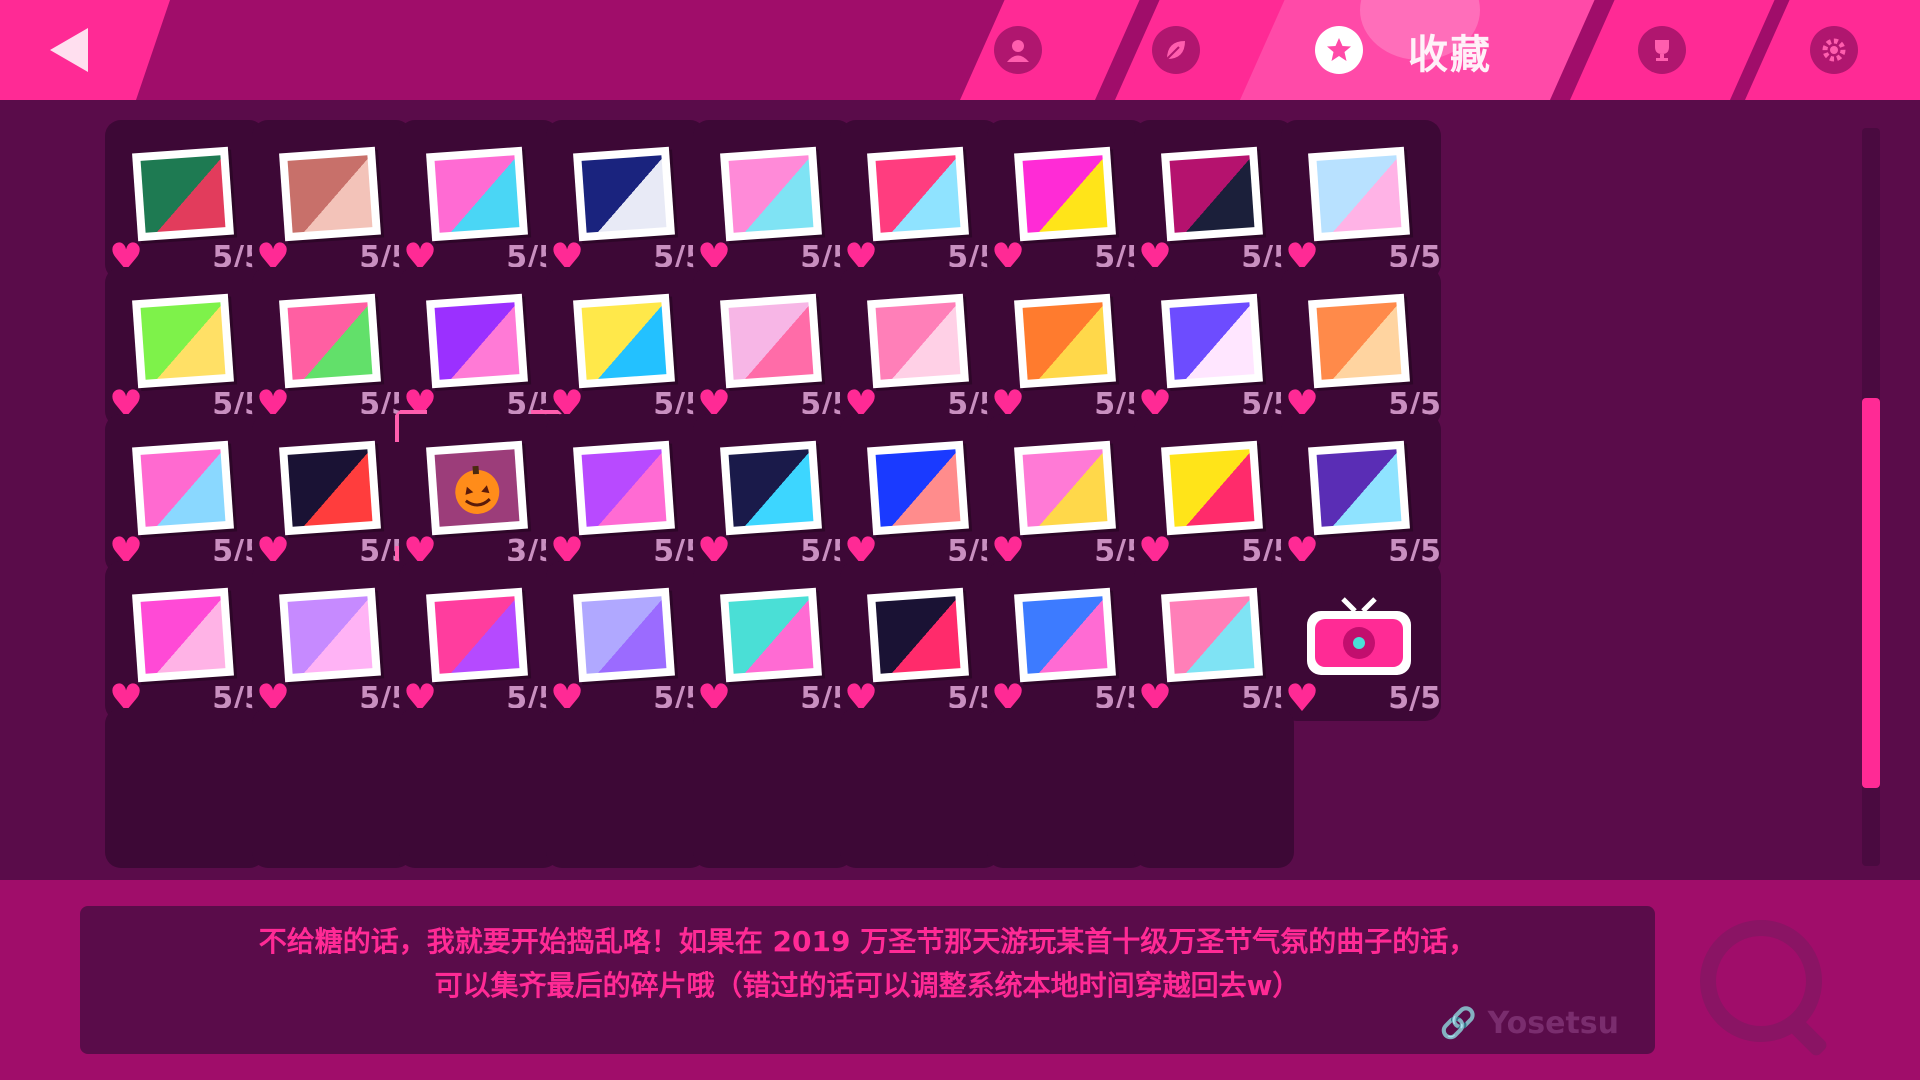 This screenshot has width=1920, height=1080. I want to click on heart-icon: ♥, so click(1302, 698).